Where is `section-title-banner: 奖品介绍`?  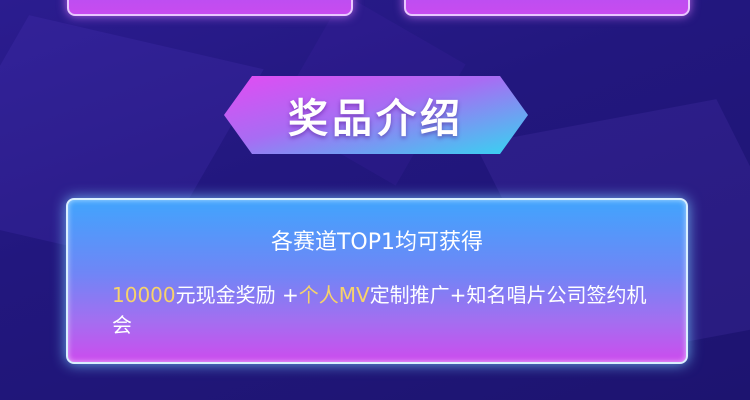 section-title-banner: 奖品介绍 is located at coordinates (376, 115).